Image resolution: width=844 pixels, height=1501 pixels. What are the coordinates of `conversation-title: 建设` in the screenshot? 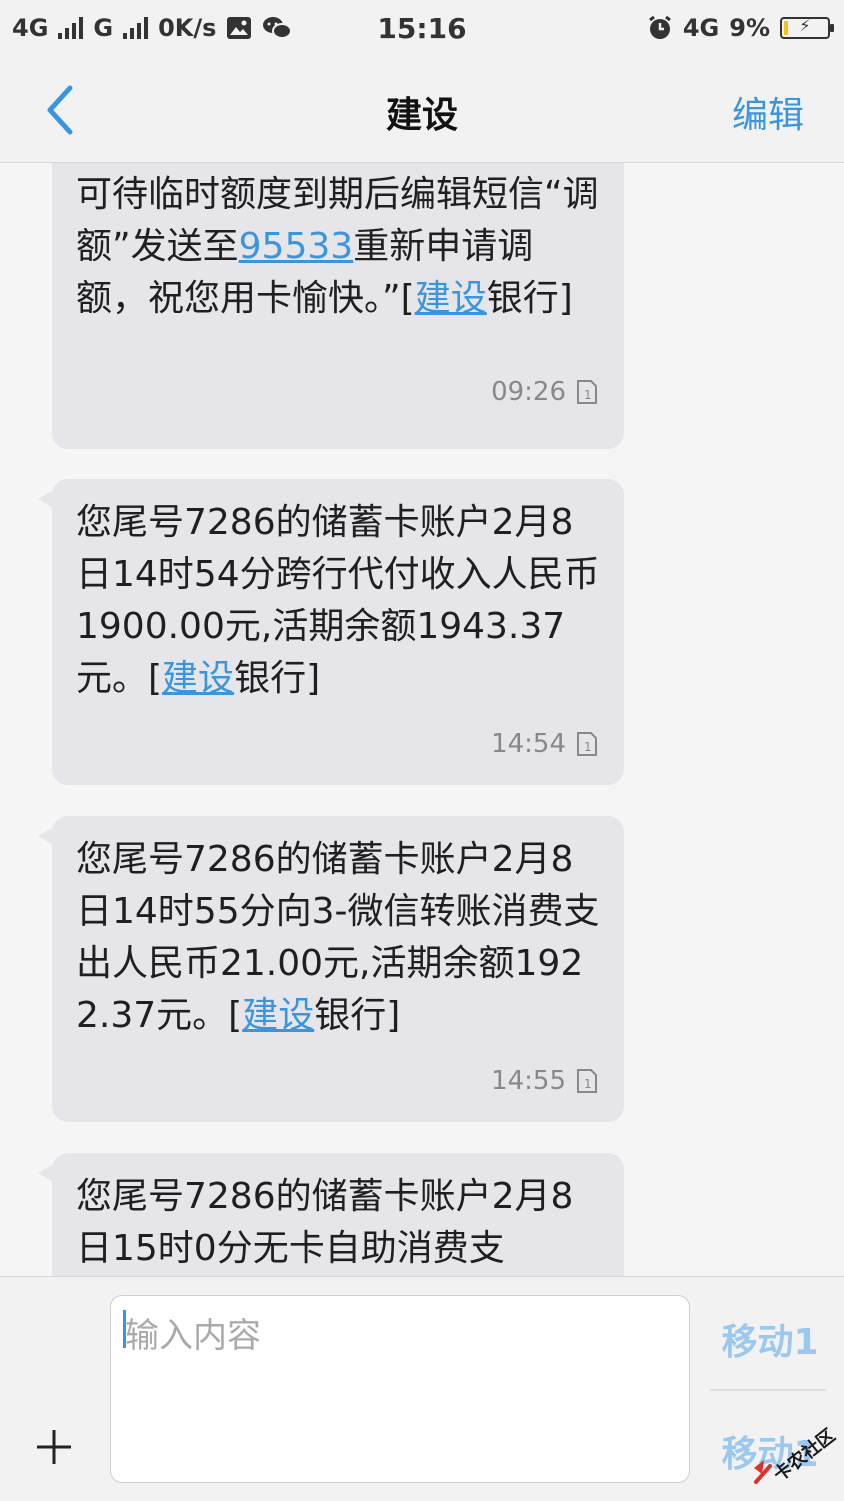 It's located at (421, 115).